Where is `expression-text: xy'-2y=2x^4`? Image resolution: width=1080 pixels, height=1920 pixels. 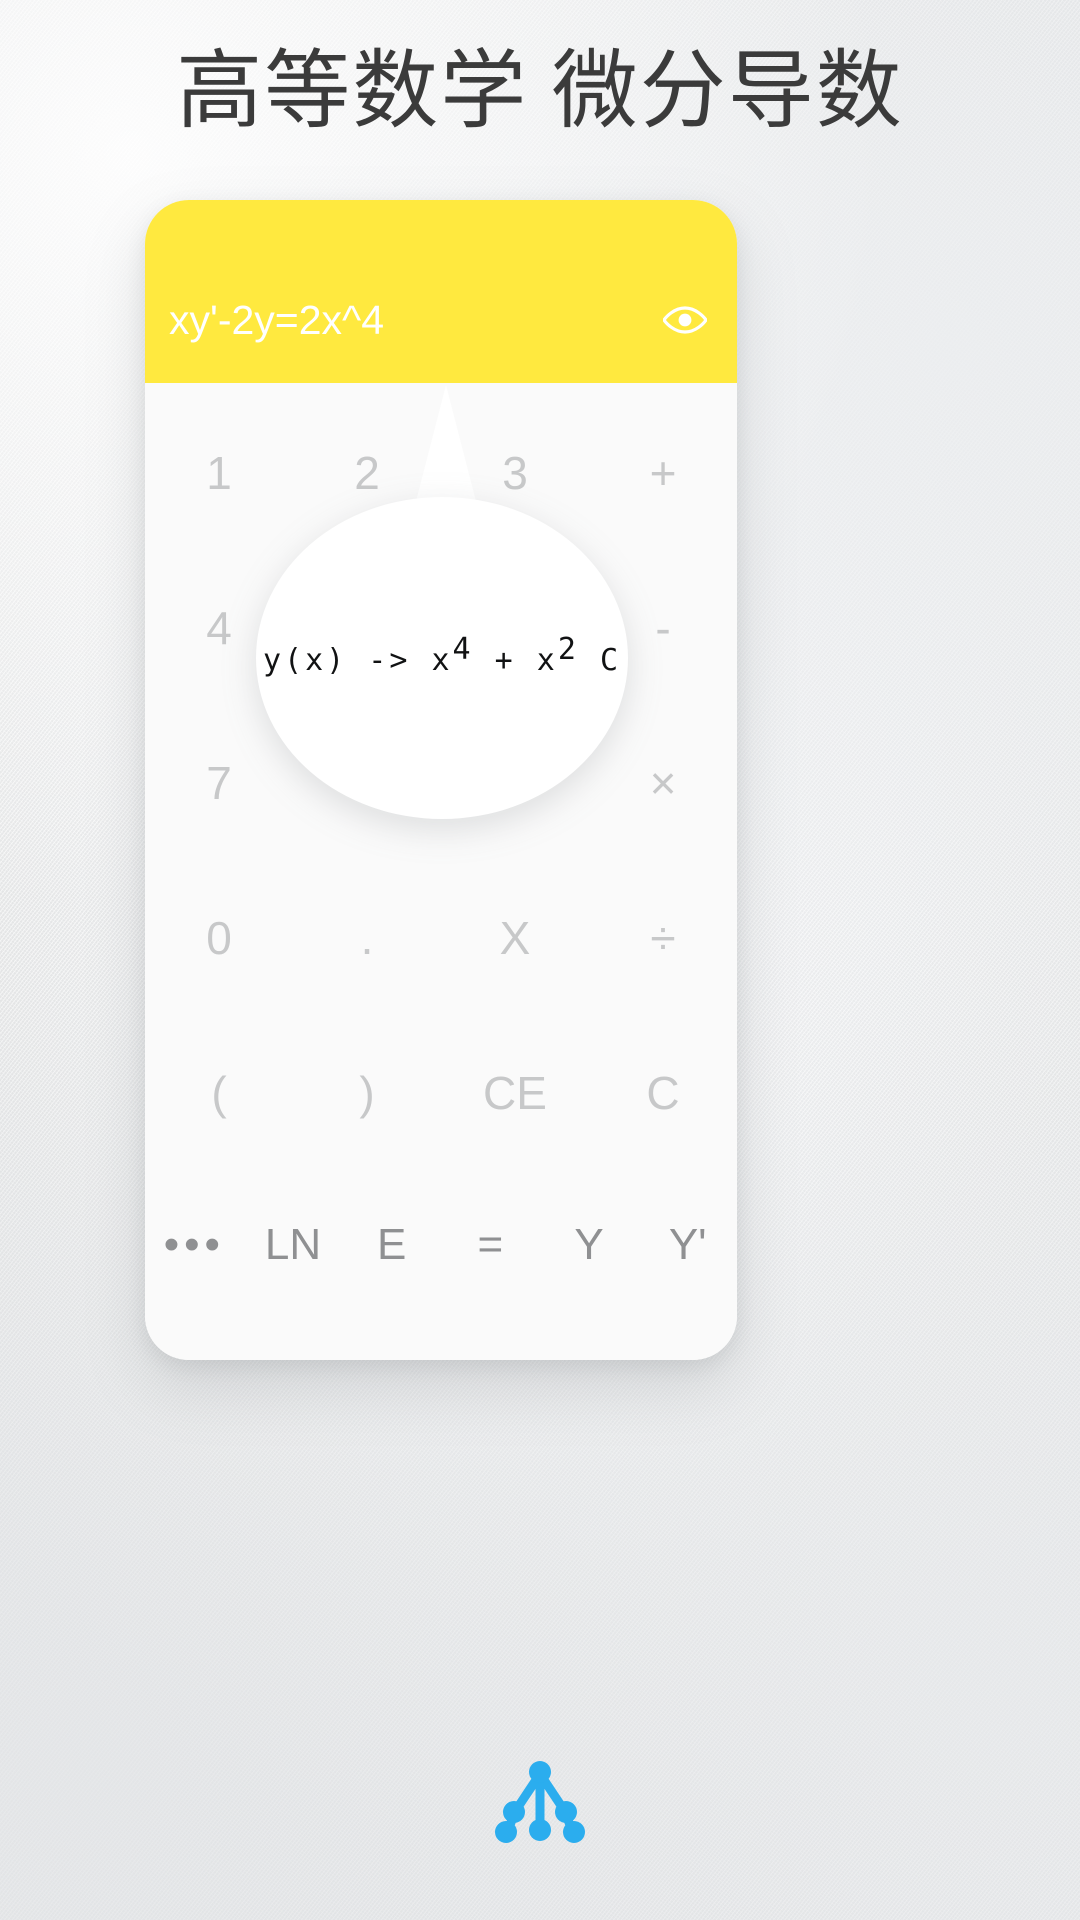
expression-text: xy'-2y=2x^4 is located at coordinates (277, 320).